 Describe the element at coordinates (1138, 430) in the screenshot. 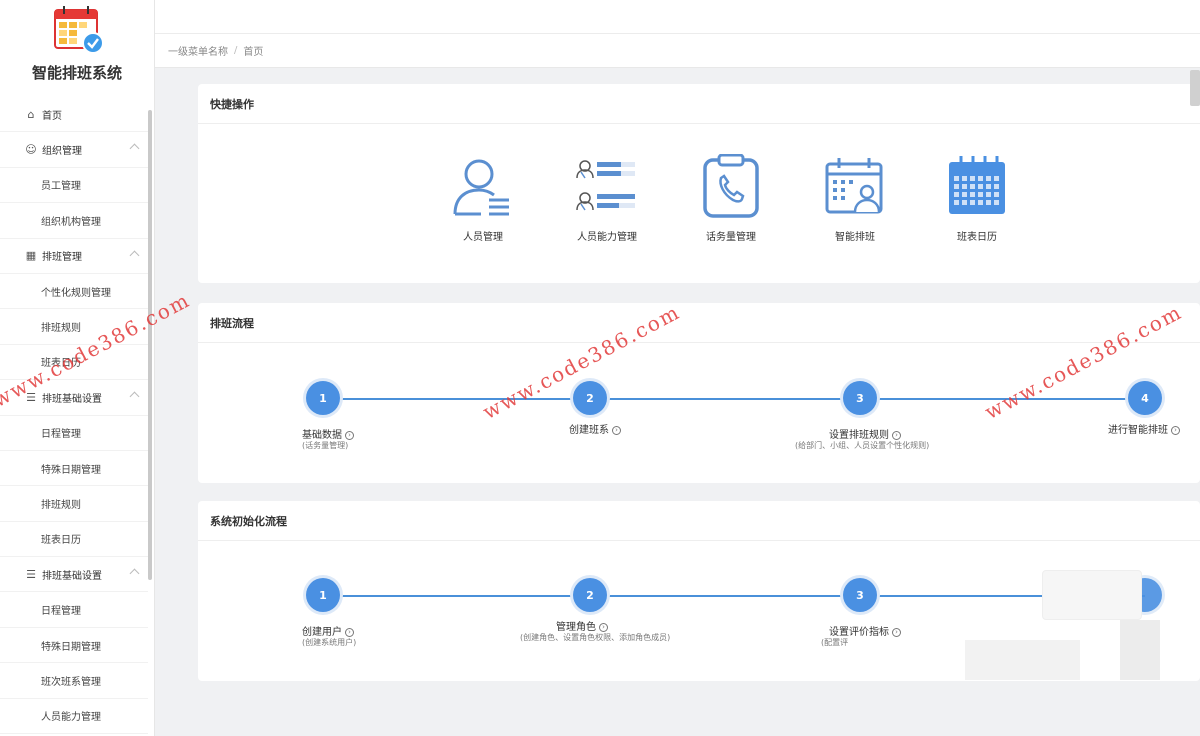

I see `step-label-text: 进行智能排班` at that location.